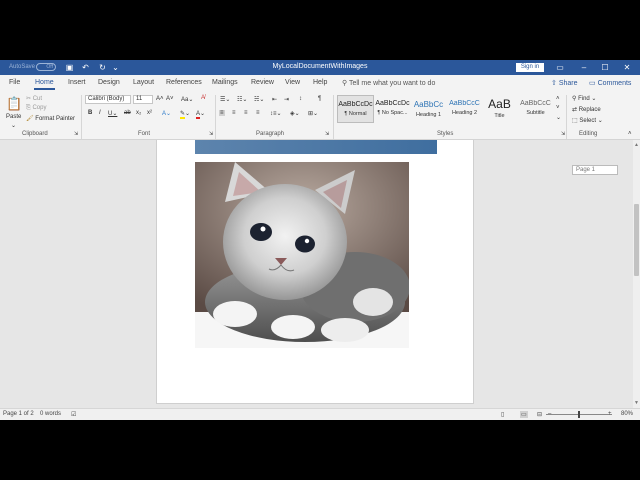 The image size is (640, 480). I want to click on borders-icon: ⊞⌄, so click(313, 113).